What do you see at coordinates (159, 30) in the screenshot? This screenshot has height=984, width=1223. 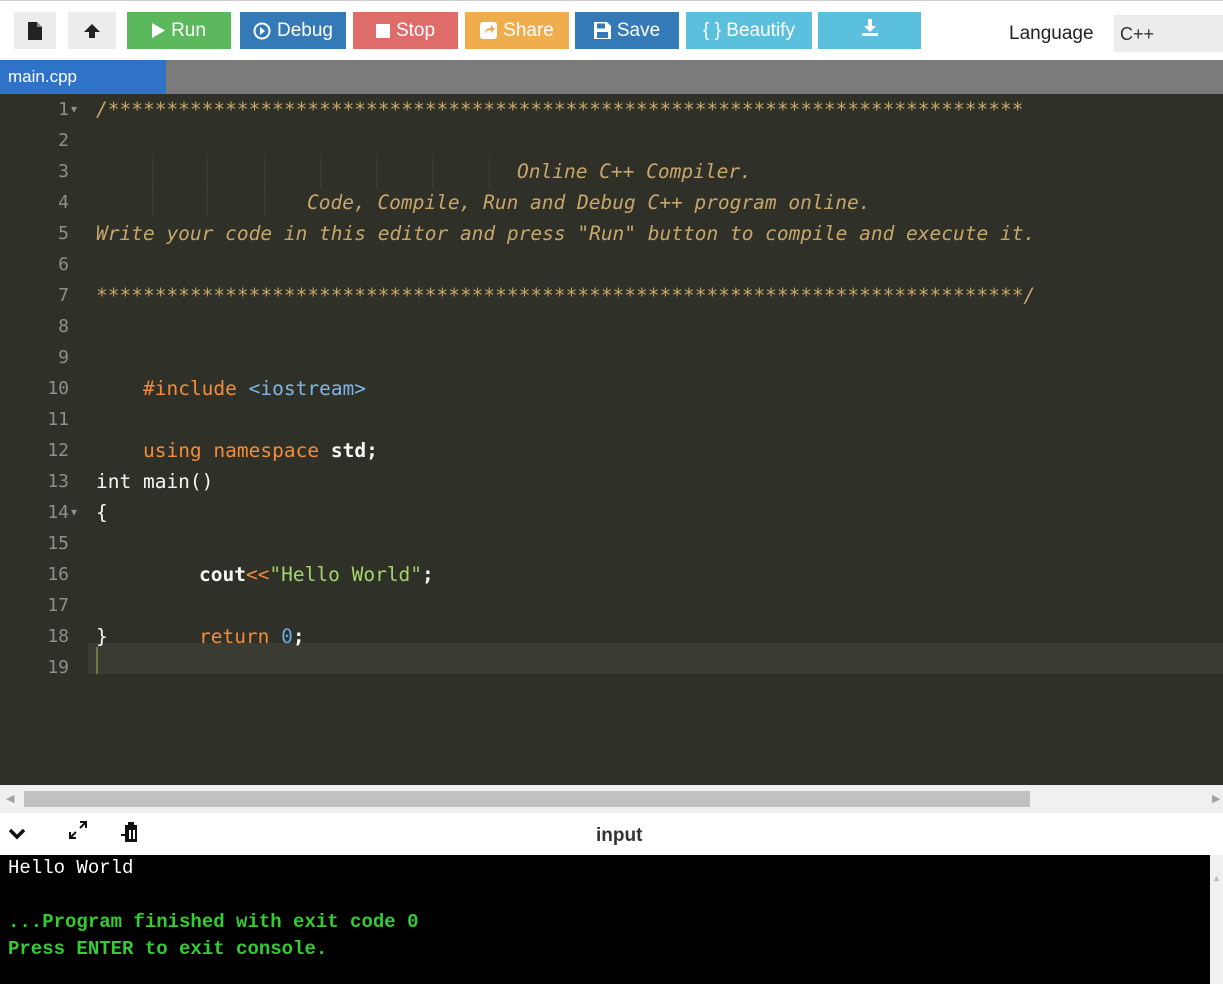 I see `play-icon` at bounding box center [159, 30].